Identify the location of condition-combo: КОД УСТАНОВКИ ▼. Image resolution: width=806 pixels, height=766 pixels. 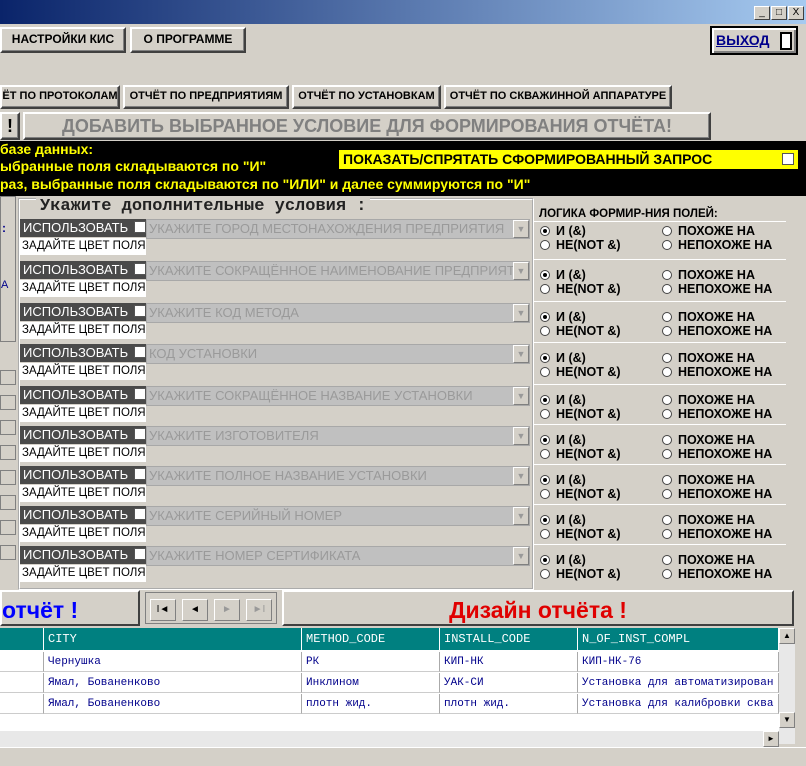
(338, 354).